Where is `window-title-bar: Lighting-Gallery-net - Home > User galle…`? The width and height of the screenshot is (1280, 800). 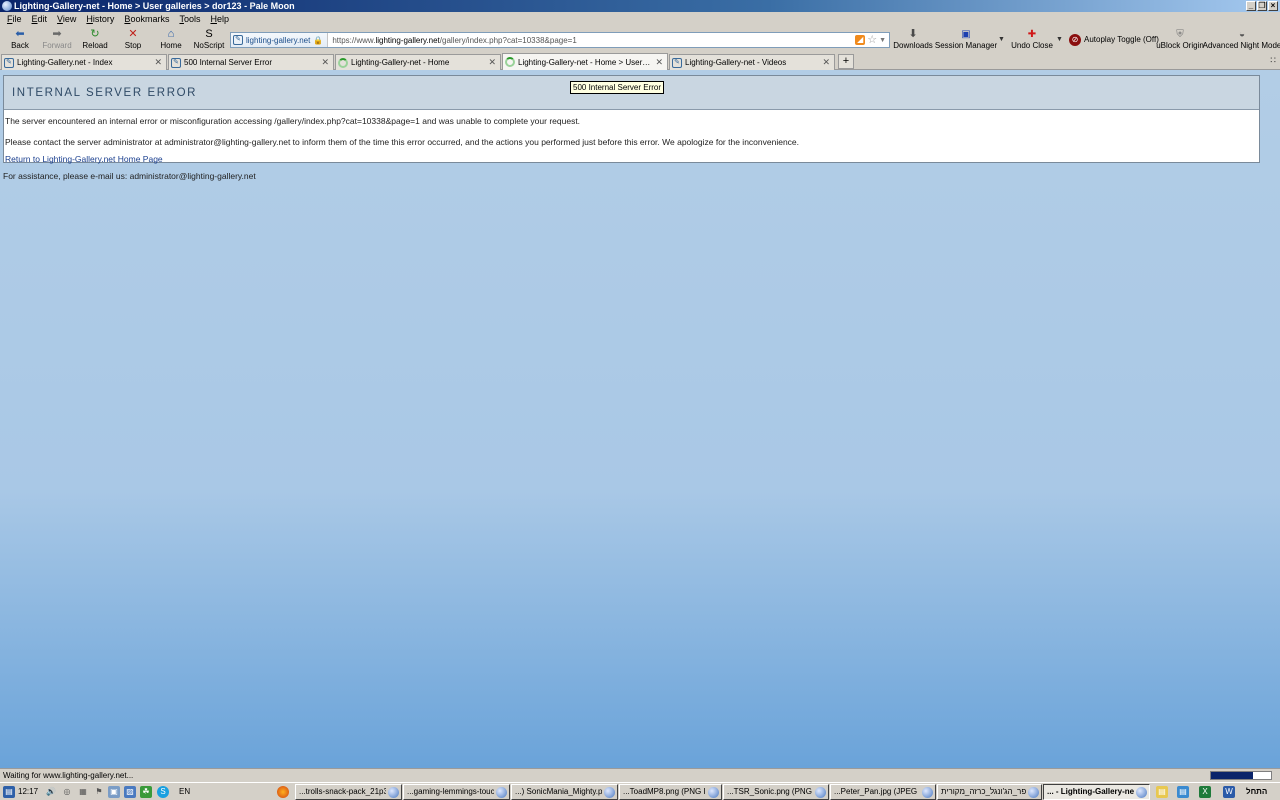
window-title-bar: Lighting-Gallery-net - Home > User galle… is located at coordinates (640, 6).